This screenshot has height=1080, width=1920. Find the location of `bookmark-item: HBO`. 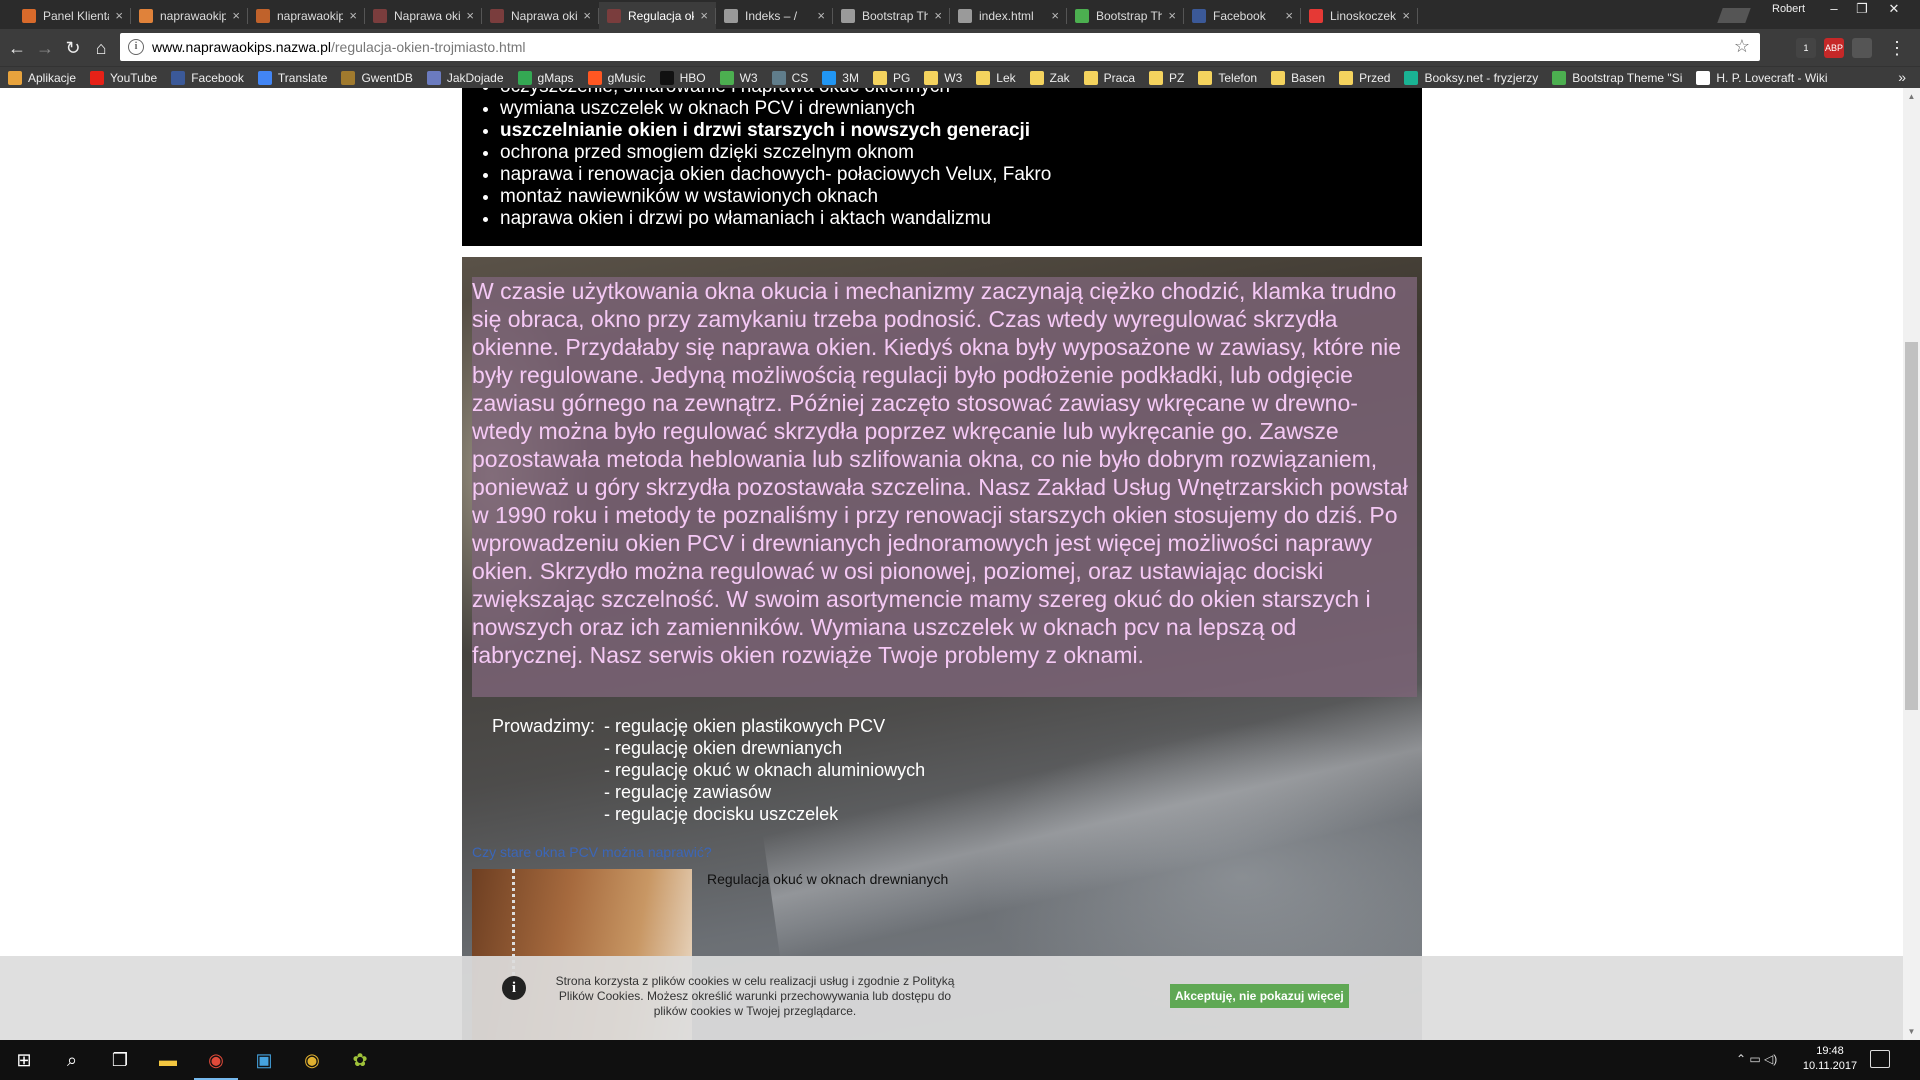

bookmark-item: HBO is located at coordinates (682, 77).